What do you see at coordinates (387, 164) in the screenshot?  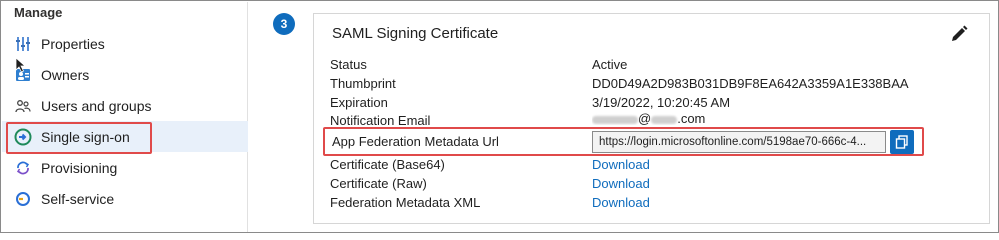 I see `certificate-base64-label: Certificate (Base64)` at bounding box center [387, 164].